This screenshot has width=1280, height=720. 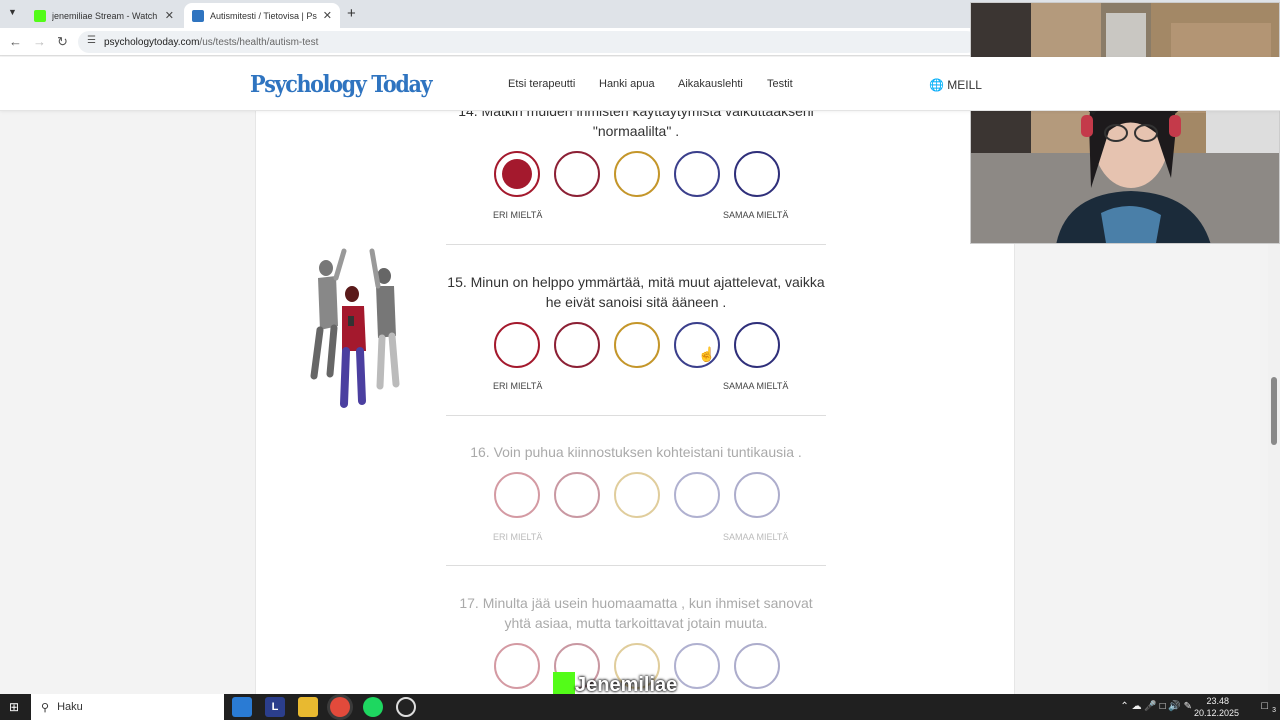 What do you see at coordinates (707, 354) in the screenshot?
I see `hand-cursor-icon: ☝` at bounding box center [707, 354].